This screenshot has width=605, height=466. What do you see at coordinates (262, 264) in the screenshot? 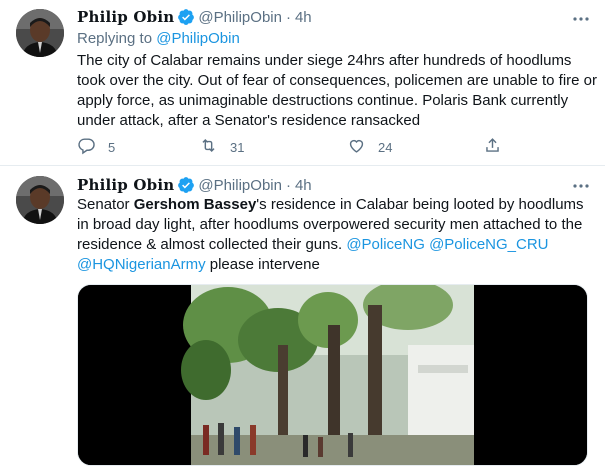
I see `text-segment: please intervene` at bounding box center [262, 264].